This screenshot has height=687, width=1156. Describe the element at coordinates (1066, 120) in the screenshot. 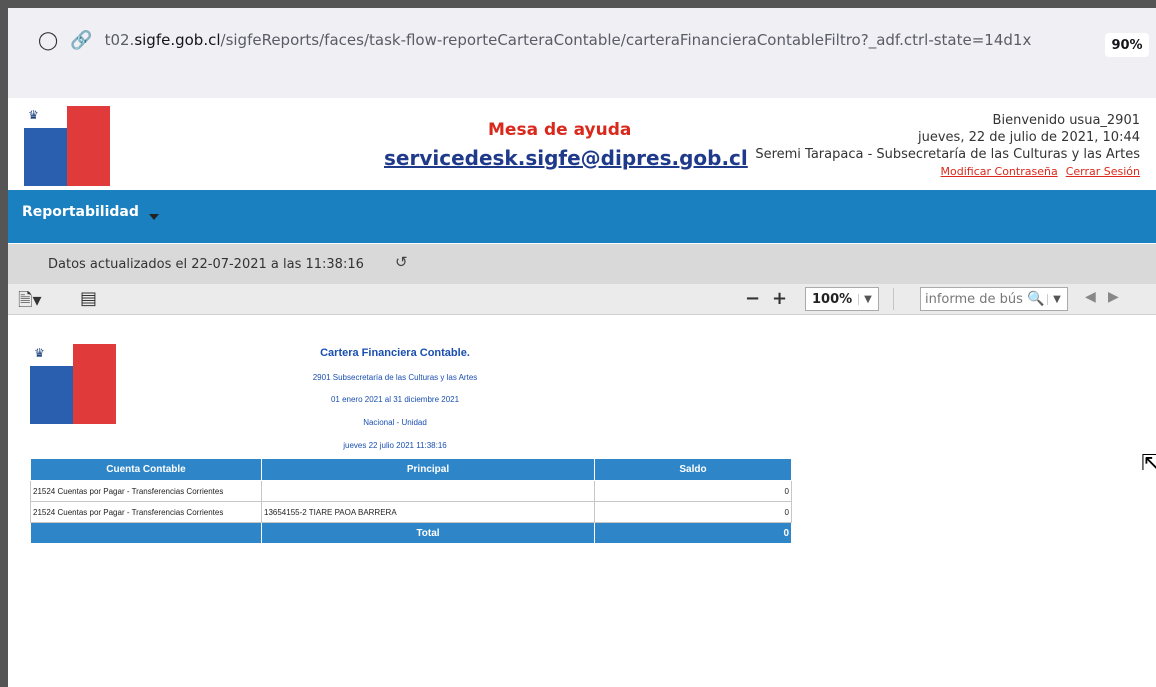

I see `welcome-user: Bienvenido usua_2901` at that location.